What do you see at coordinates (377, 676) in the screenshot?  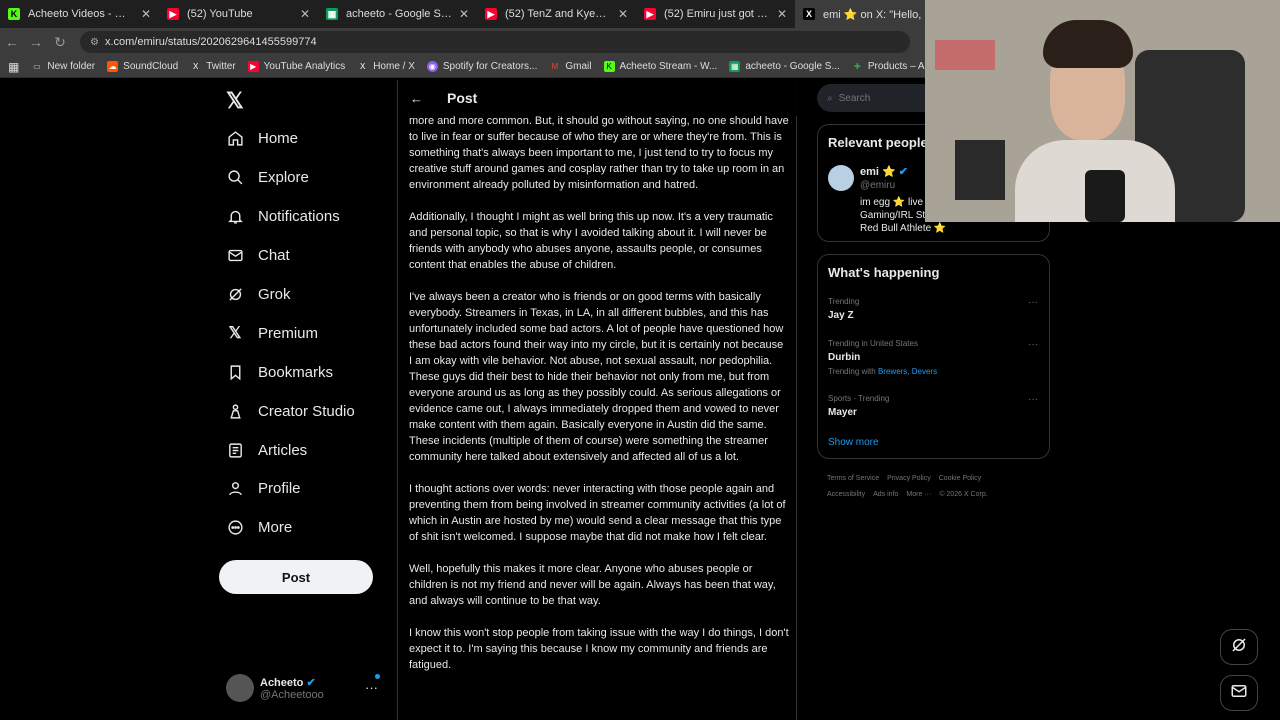 I see `notification-dot` at bounding box center [377, 676].